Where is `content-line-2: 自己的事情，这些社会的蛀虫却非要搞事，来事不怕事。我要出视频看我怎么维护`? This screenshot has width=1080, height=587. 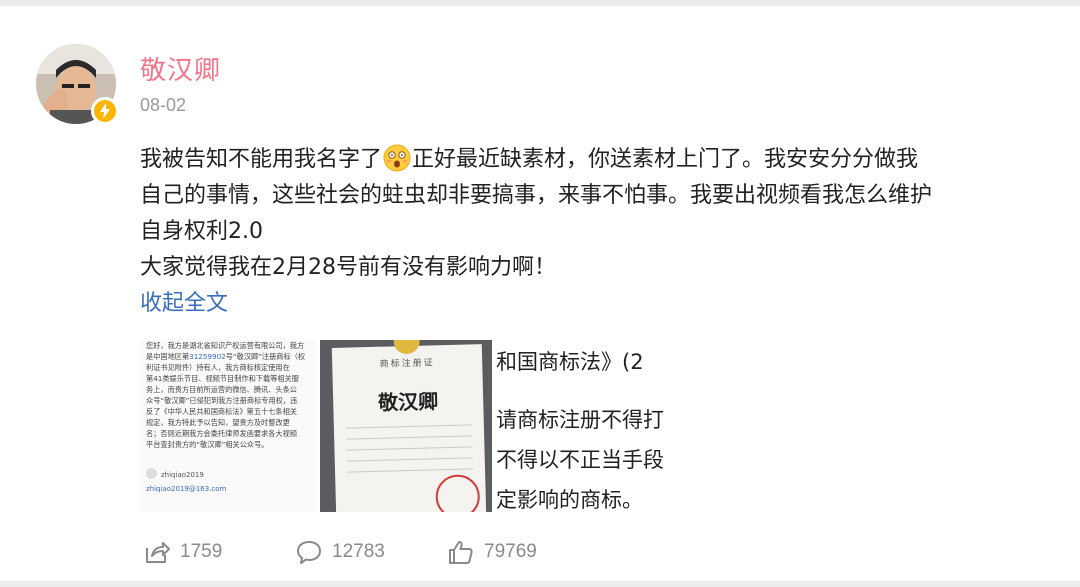 content-line-2: 自己的事情，这些社会的蛀虫却非要搞事，来事不怕事。我要出视频看我怎么维护 is located at coordinates (536, 195).